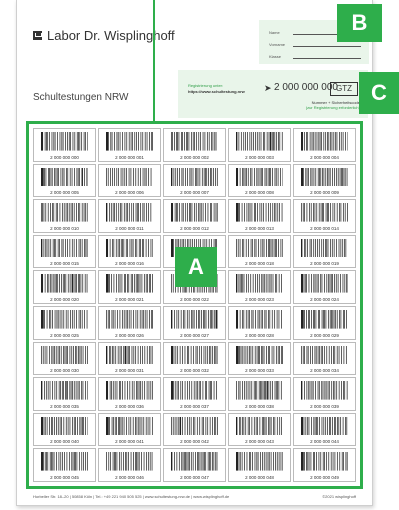  I want to click on barcode-number: 2 000 000 033, so click(259, 371).